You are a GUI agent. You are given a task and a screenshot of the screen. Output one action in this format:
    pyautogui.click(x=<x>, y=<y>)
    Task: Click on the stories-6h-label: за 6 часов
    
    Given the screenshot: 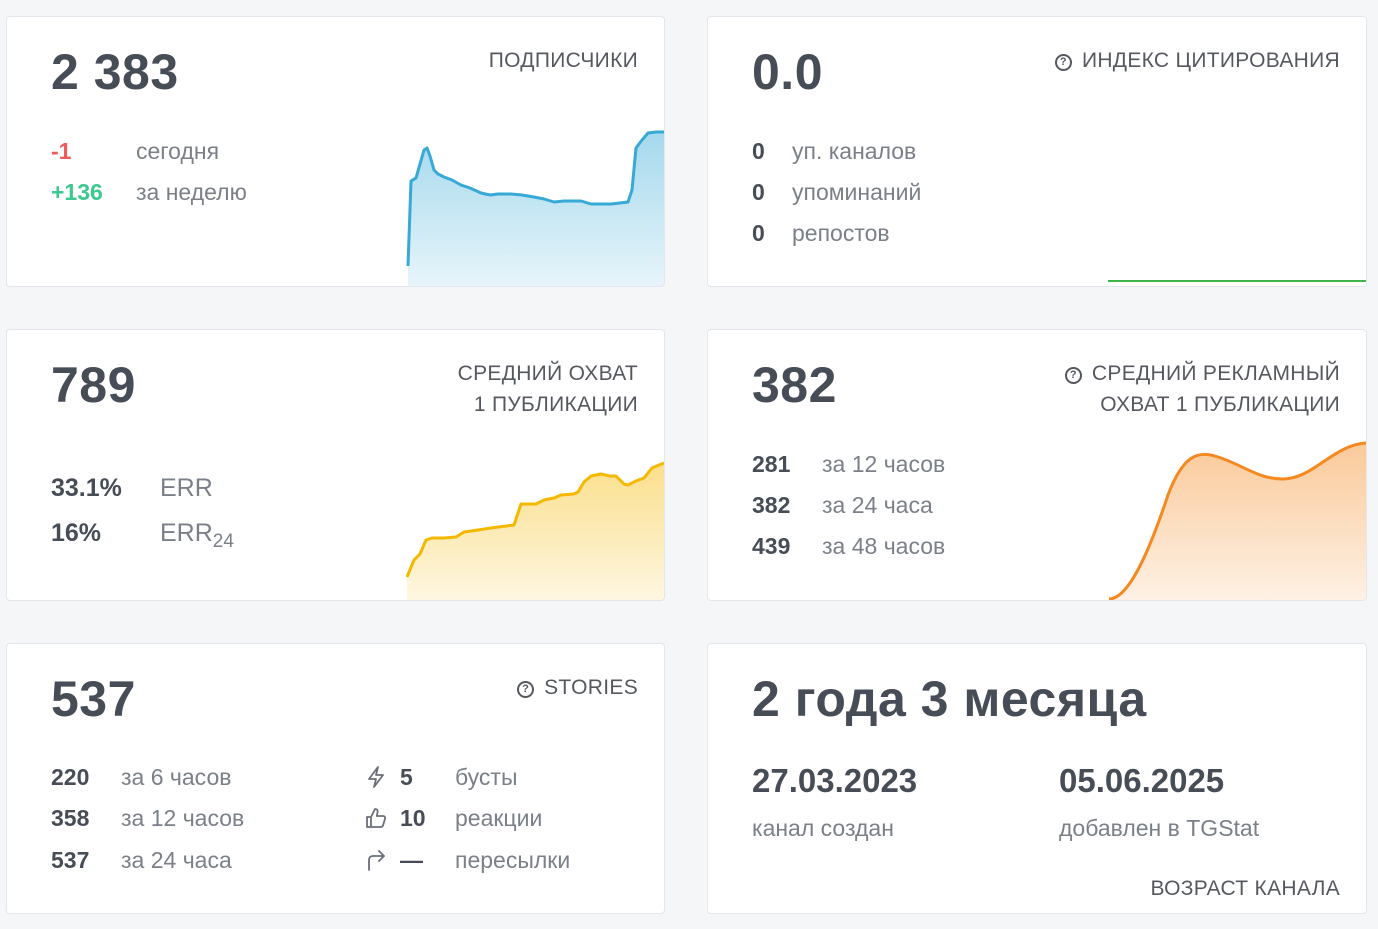 What is the action you would take?
    pyautogui.click(x=176, y=777)
    